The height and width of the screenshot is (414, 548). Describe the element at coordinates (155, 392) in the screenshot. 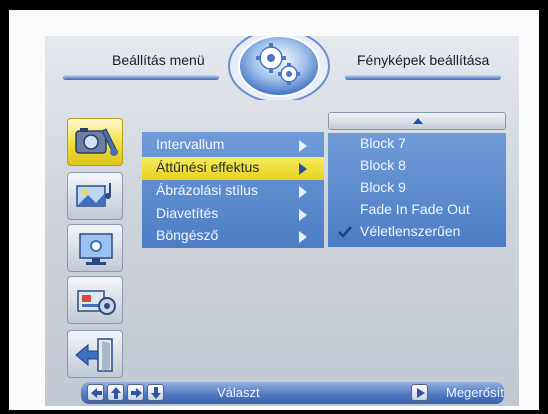

I see `arrow-down-icon` at that location.